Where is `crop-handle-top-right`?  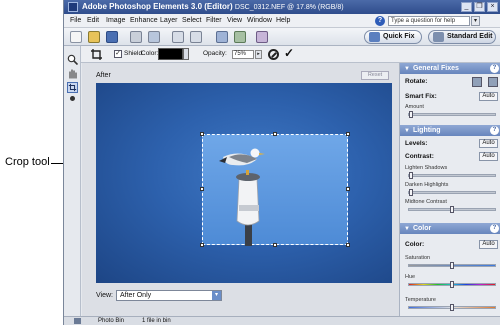
crop-handle-top-right is located at coordinates (348, 134).